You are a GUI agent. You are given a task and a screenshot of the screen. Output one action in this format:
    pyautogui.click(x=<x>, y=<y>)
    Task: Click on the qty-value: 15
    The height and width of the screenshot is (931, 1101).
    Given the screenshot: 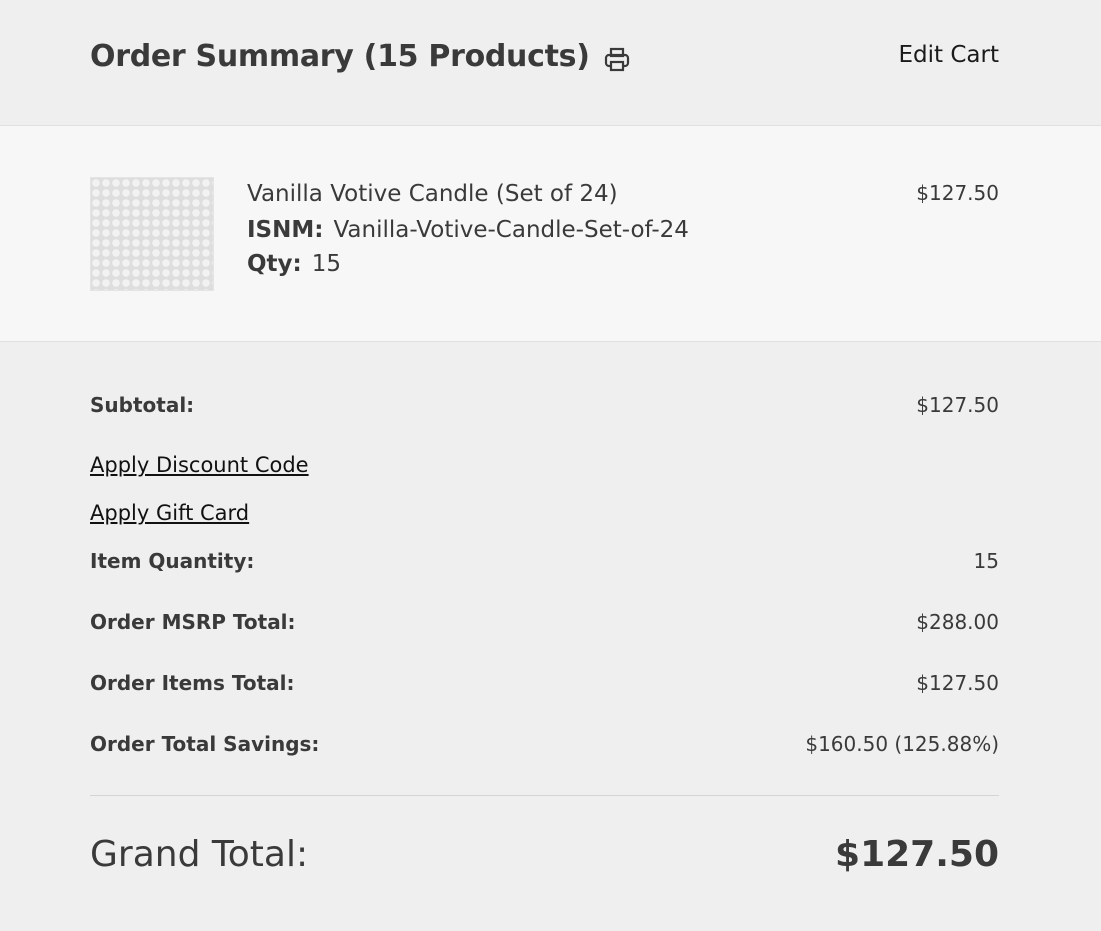 What is the action you would take?
    pyautogui.click(x=326, y=264)
    